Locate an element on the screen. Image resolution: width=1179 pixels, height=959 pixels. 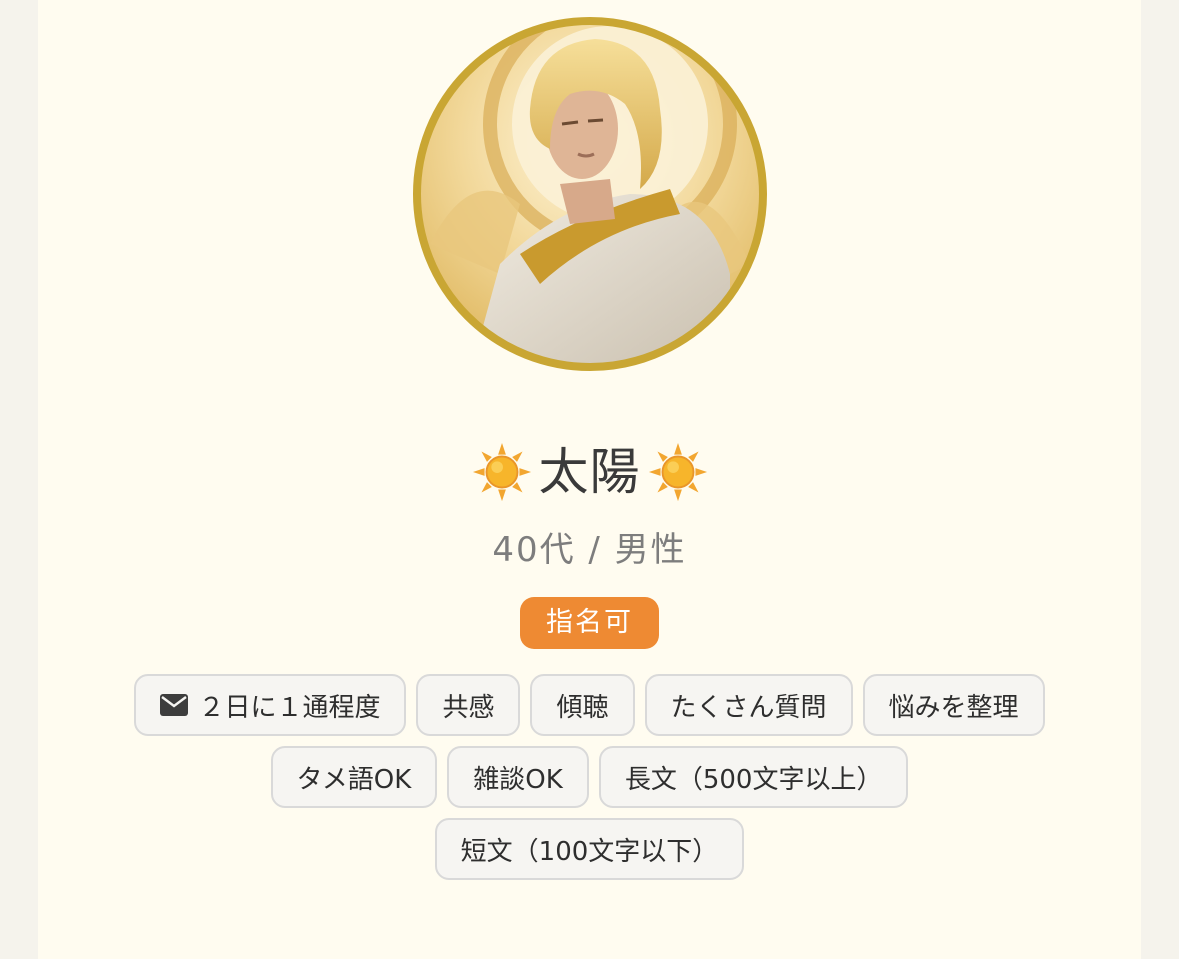
tag-casual-speech: タメ語OK is located at coordinates (354, 777).